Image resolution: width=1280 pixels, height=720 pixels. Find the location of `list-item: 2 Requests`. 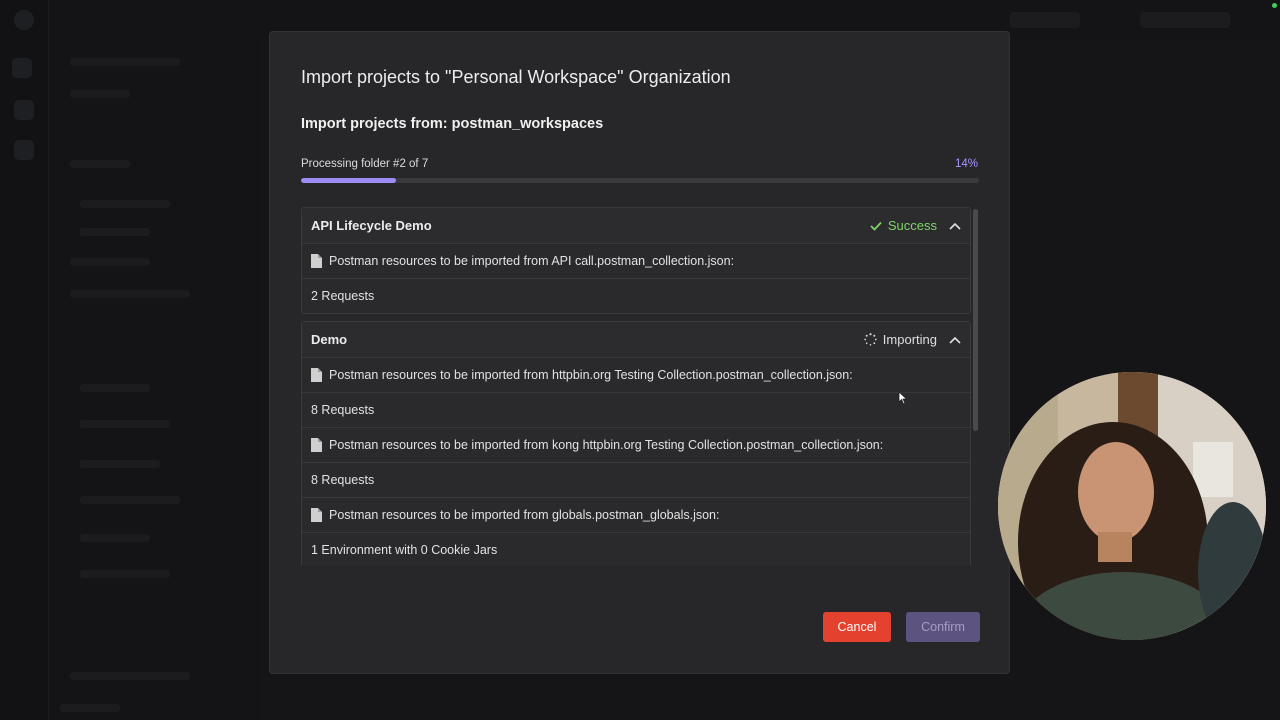

list-item: 2 Requests is located at coordinates (636, 296).